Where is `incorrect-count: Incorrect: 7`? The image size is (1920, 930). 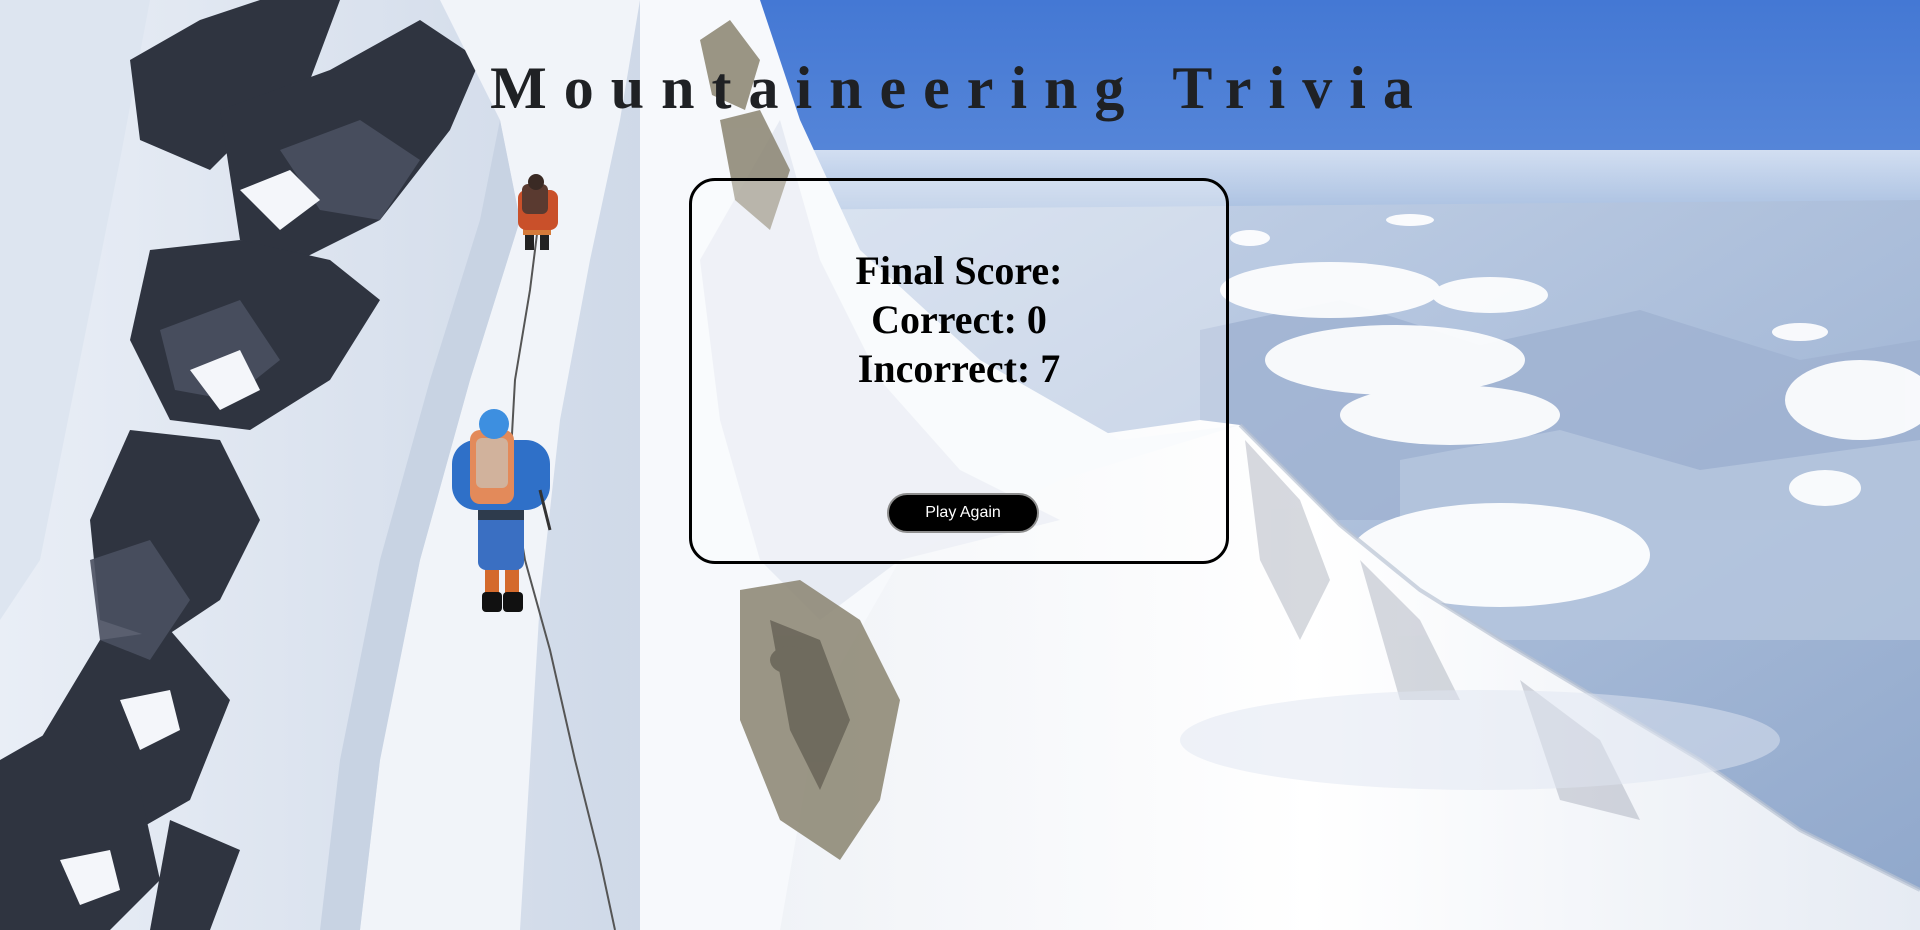
incorrect-count: Incorrect: 7 is located at coordinates (959, 368).